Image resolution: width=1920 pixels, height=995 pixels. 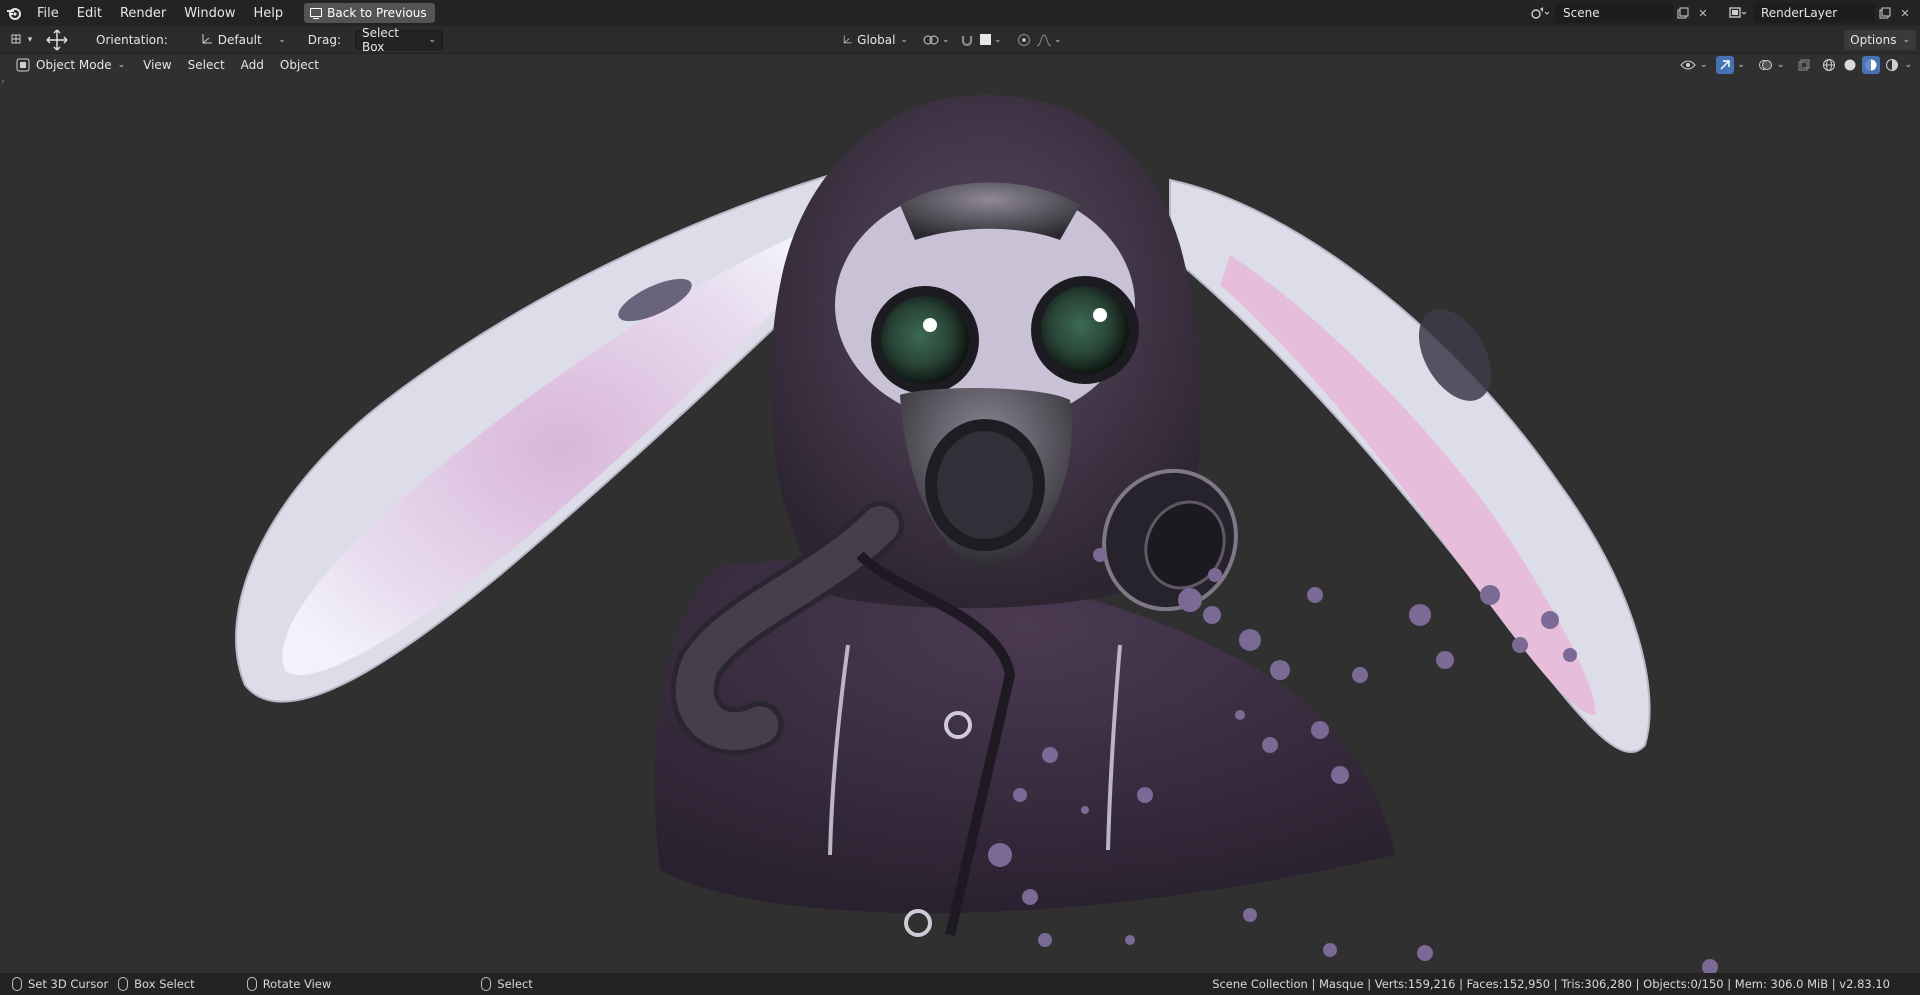 I want to click on object-mode-label: Object Mode, so click(x=74, y=65).